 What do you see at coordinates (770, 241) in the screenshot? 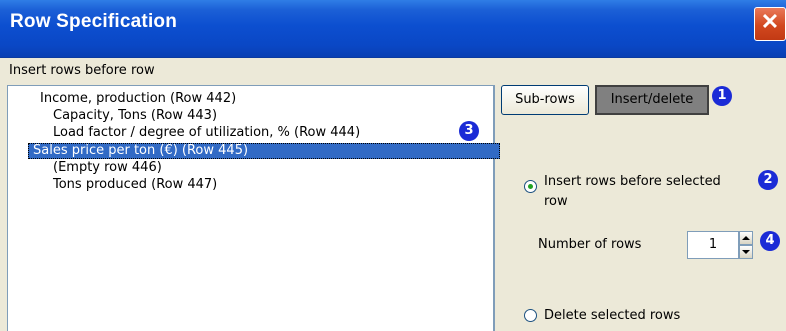
I see `badge-4: 4` at bounding box center [770, 241].